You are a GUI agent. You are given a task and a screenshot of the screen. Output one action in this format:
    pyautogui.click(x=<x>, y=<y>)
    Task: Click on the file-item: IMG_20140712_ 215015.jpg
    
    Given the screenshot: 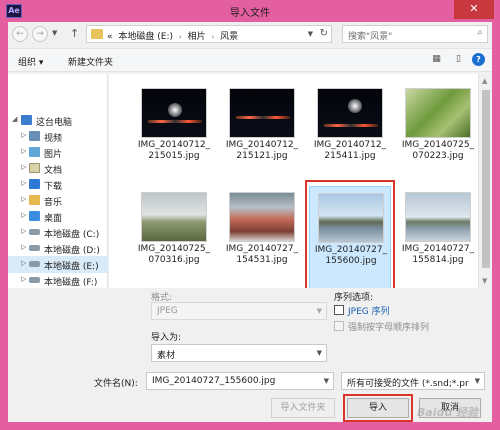 What is the action you would take?
    pyautogui.click(x=174, y=135)
    